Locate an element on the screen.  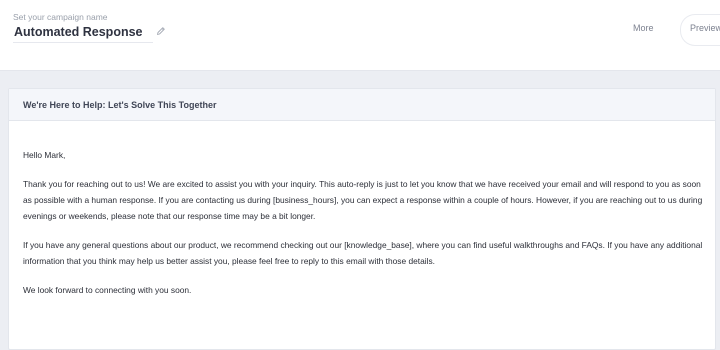
email-greeting: Hello Mark, is located at coordinates (44, 155).